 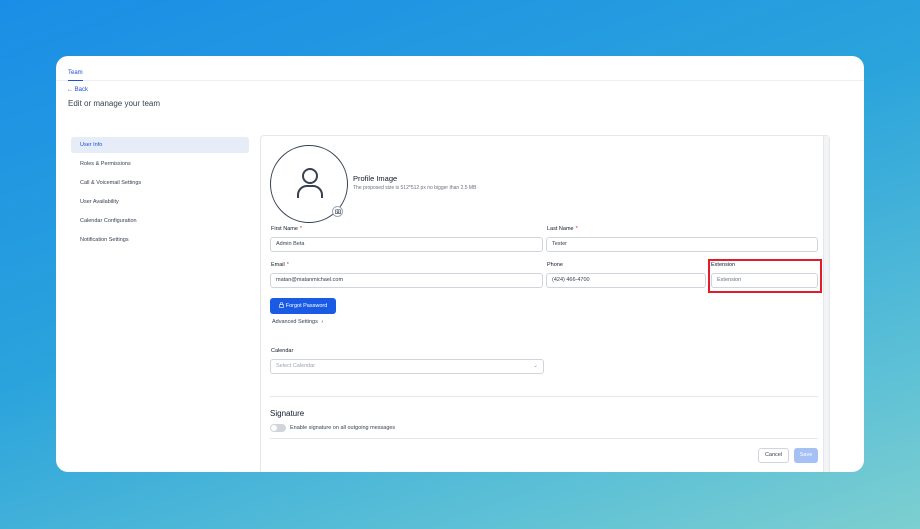 I want to click on forgot-password-button: Forgot Password, so click(x=303, y=306).